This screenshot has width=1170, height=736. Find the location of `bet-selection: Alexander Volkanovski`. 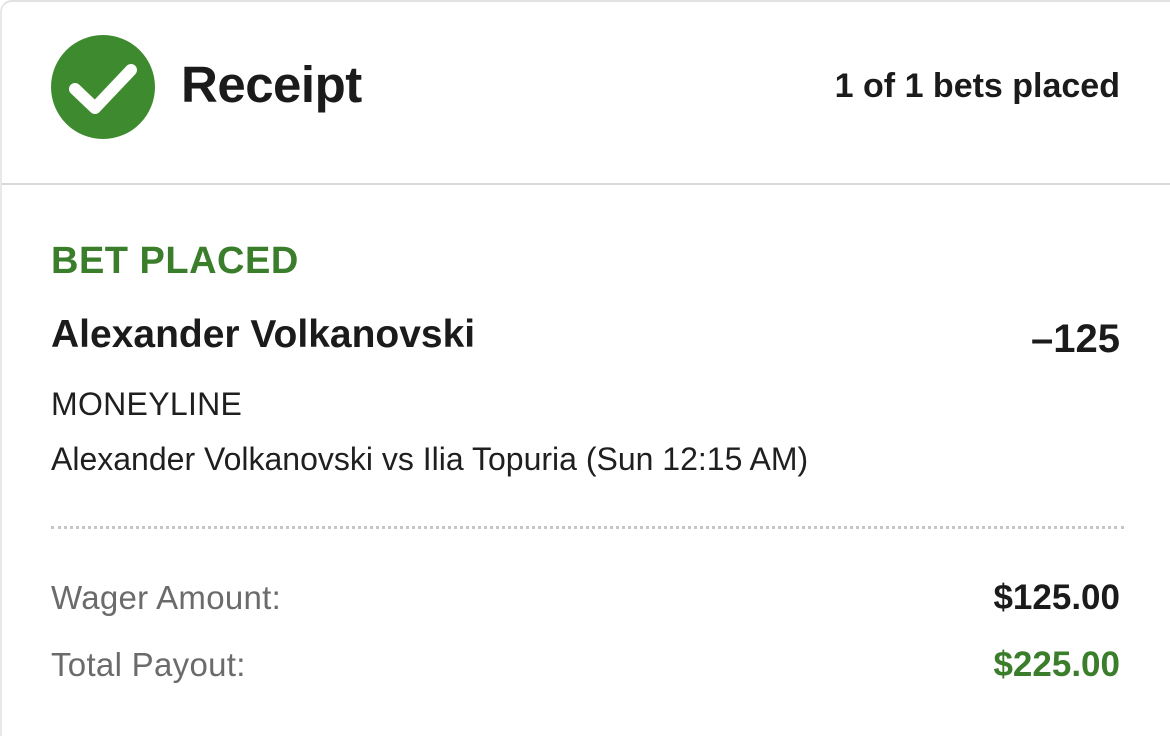

bet-selection: Alexander Volkanovski is located at coordinates (263, 334).